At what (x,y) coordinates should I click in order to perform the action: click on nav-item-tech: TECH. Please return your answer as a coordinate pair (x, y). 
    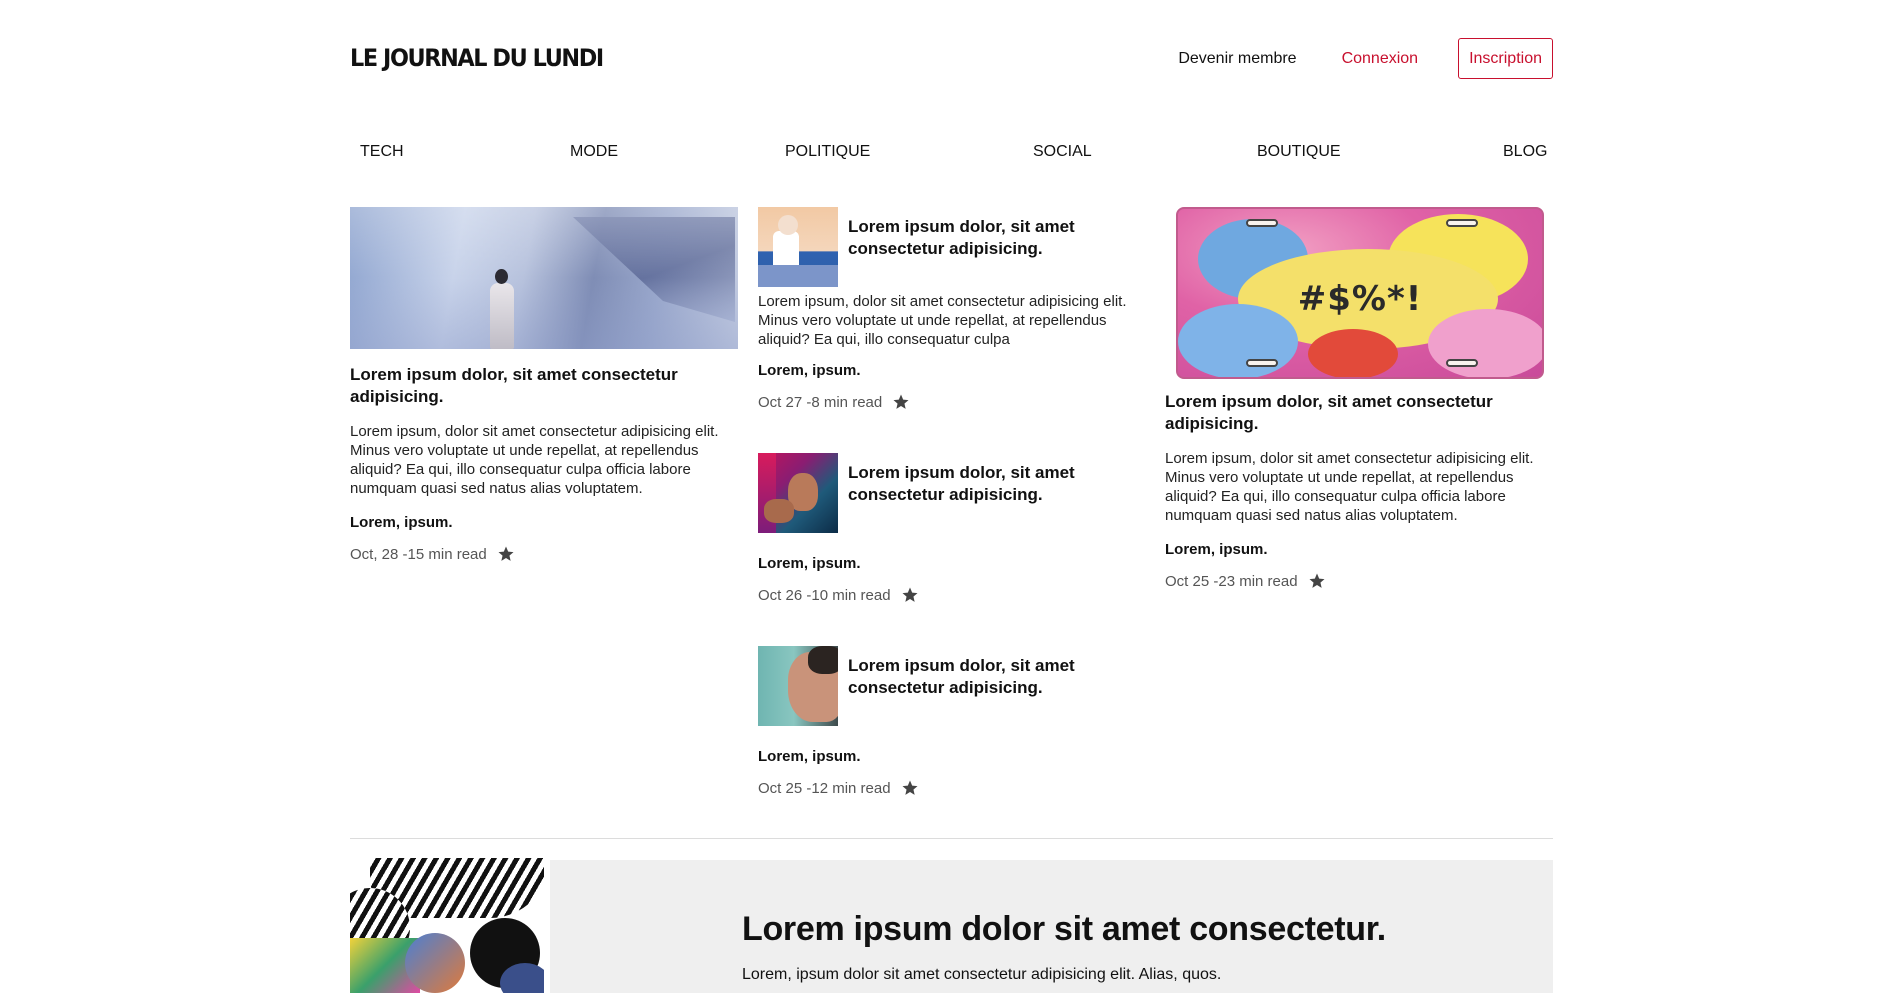
    Looking at the image, I should click on (382, 152).